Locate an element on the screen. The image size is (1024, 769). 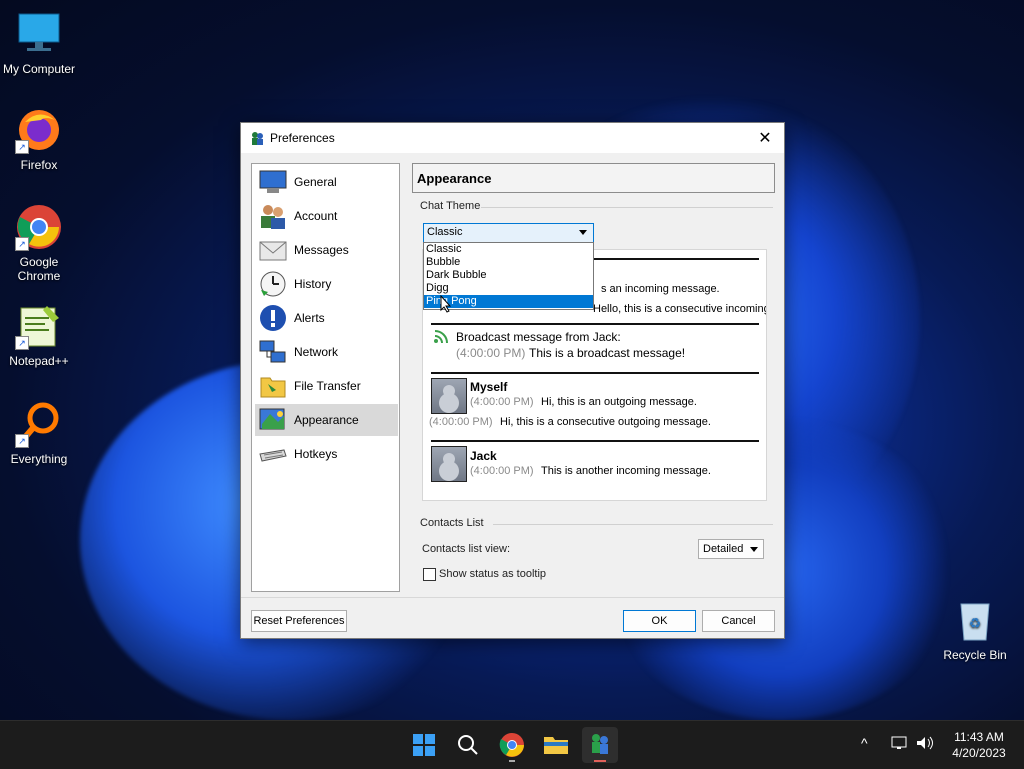
clock-icon is located at coordinates (273, 284).